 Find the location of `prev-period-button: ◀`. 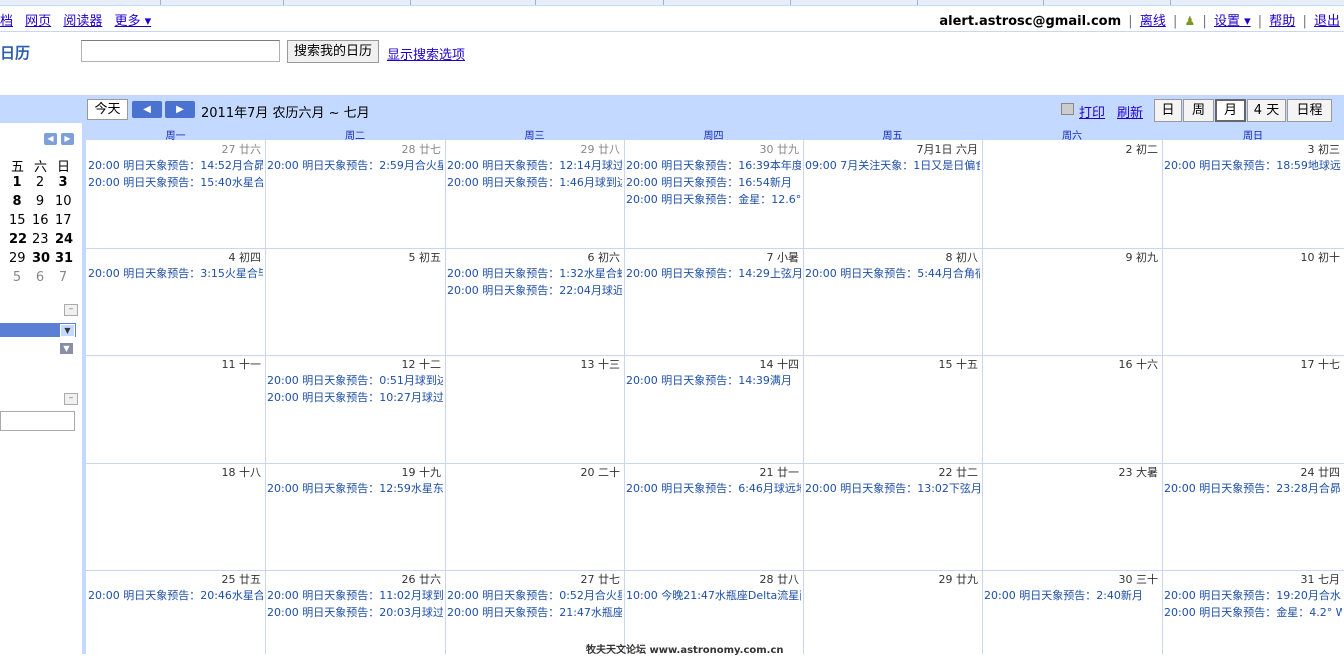

prev-period-button: ◀ is located at coordinates (147, 109).